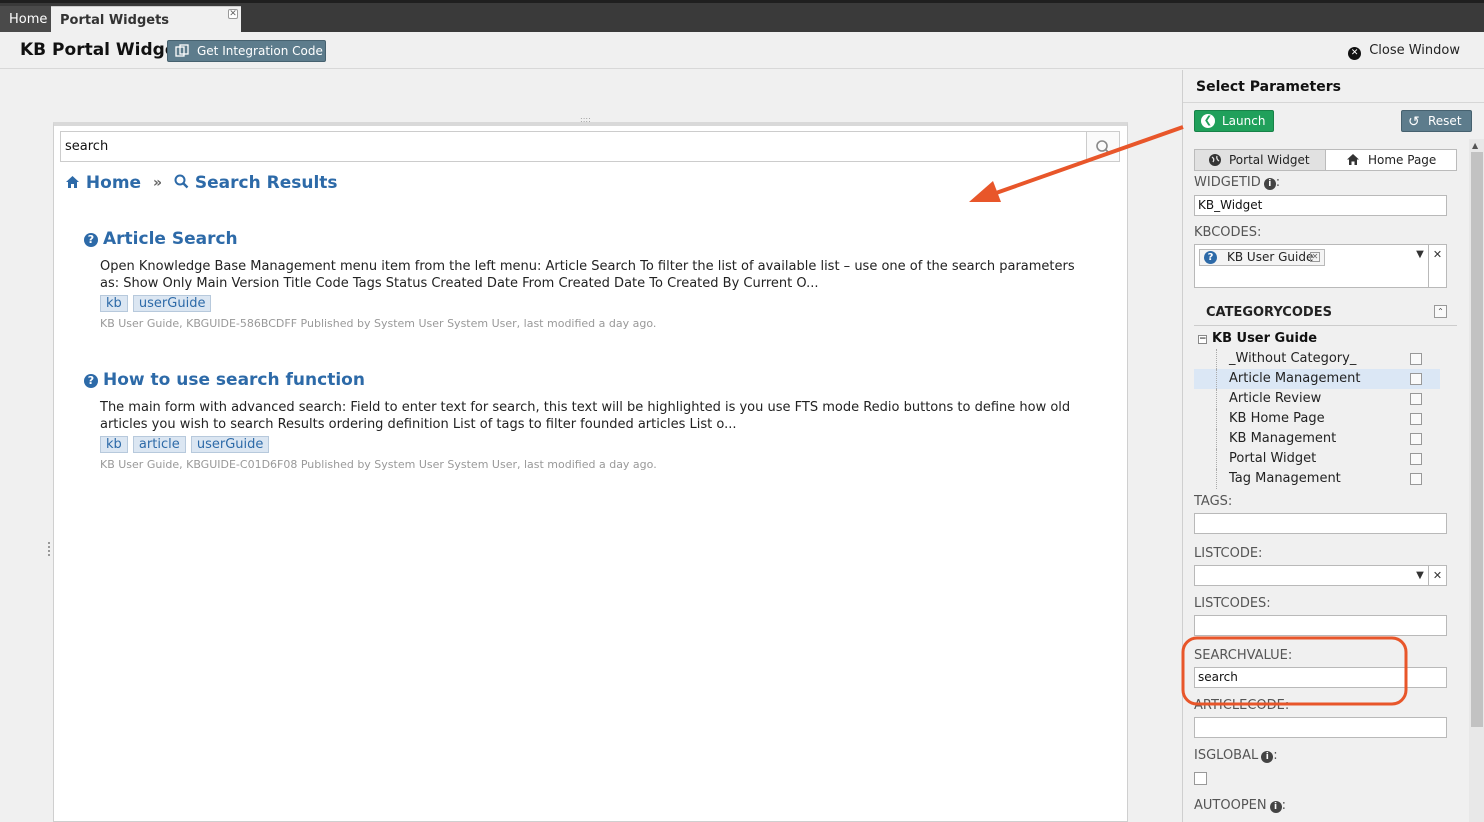 The width and height of the screenshot is (1484, 822). Describe the element at coordinates (159, 444) in the screenshot. I see `tag-chip: article` at that location.